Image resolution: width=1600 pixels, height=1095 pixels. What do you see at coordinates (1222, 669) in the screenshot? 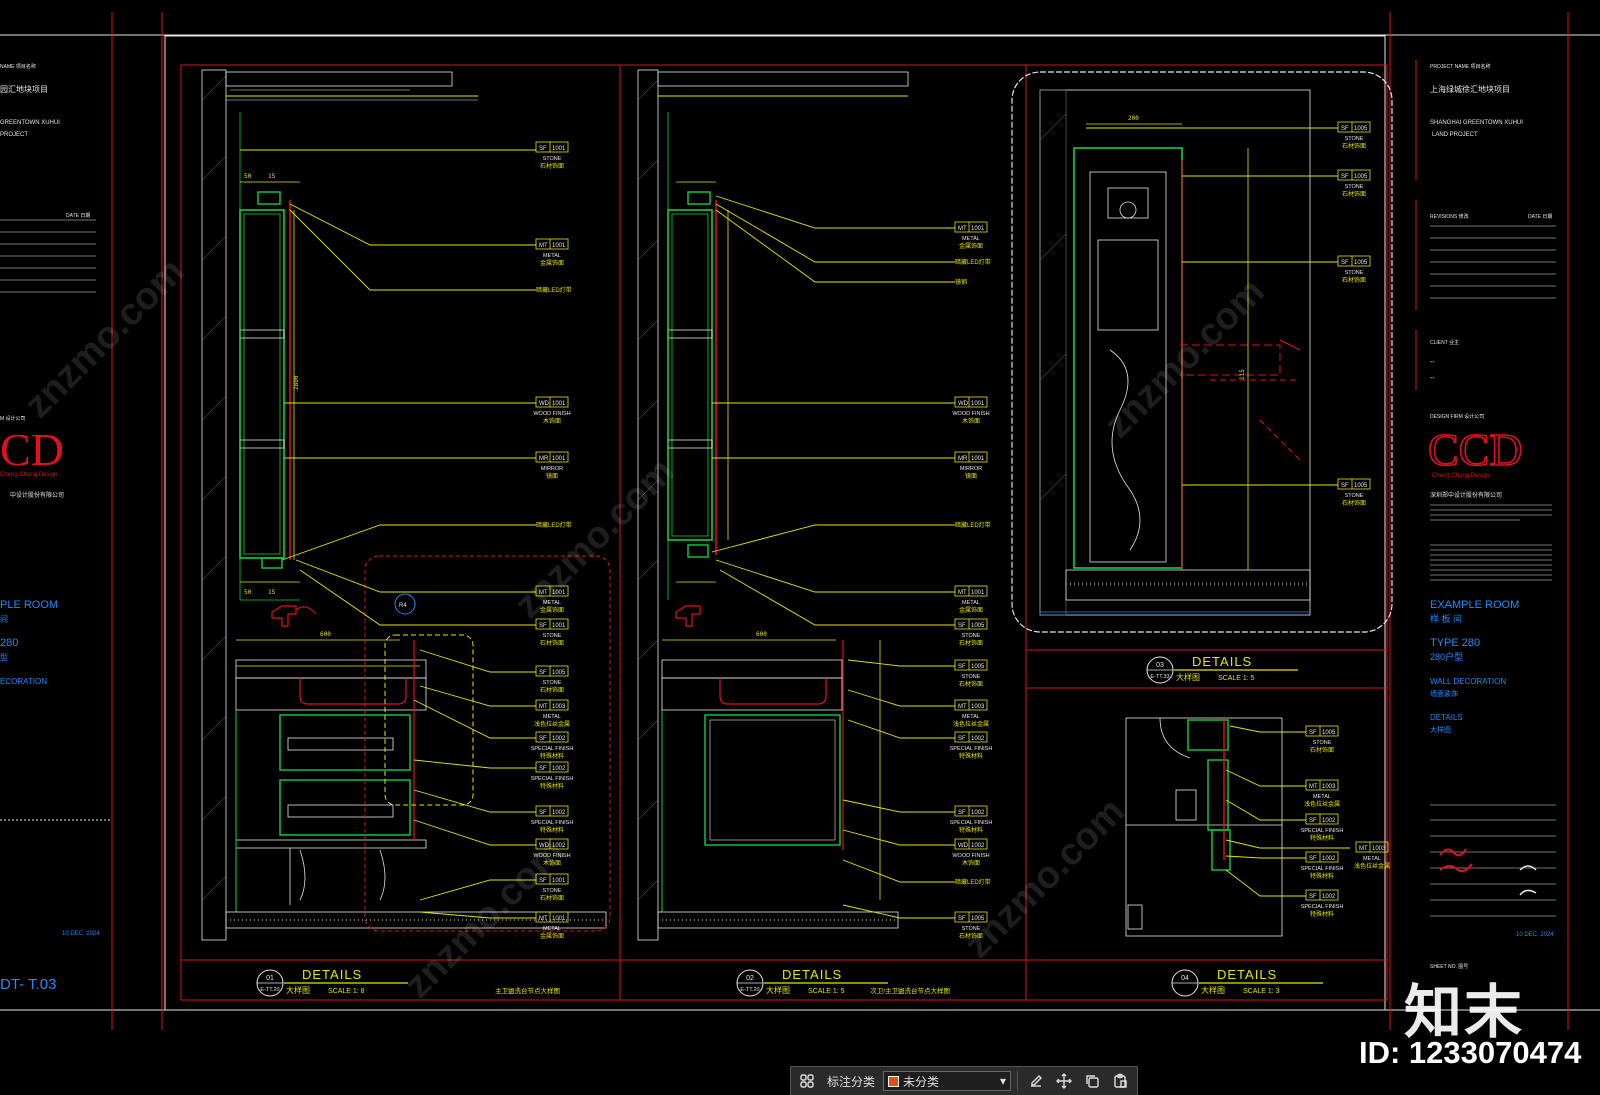
I see `panel-title-3: 03 E-TT.33 DETAILS 大样图 SCALE 1: 5` at bounding box center [1222, 669].